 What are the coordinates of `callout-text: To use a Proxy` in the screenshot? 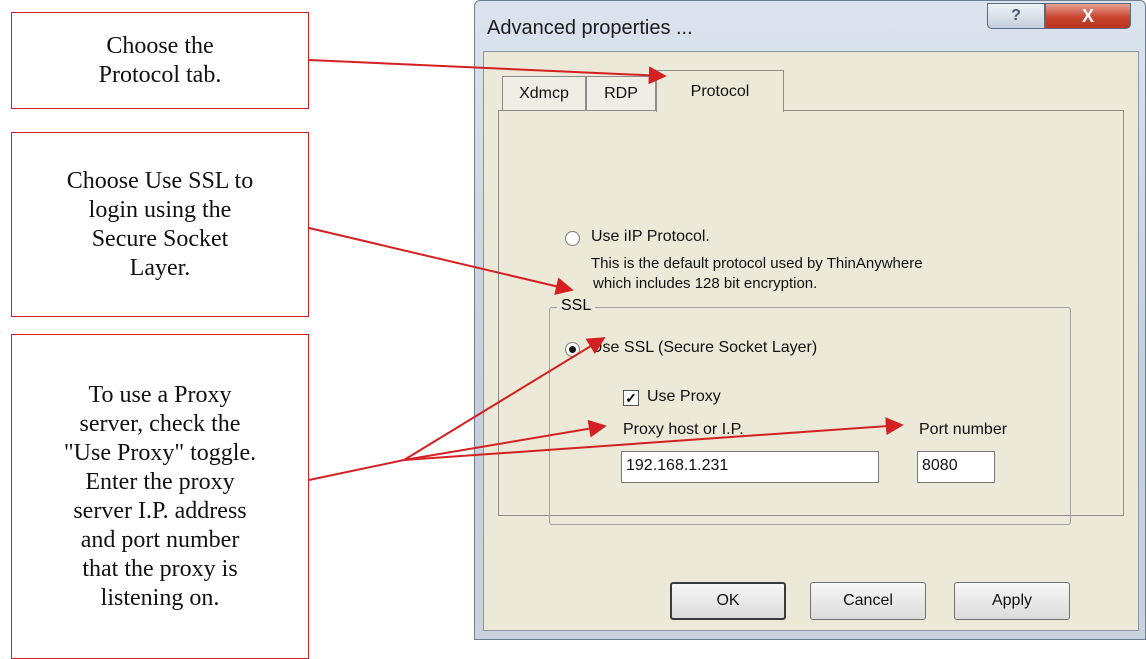 It's located at (160, 394).